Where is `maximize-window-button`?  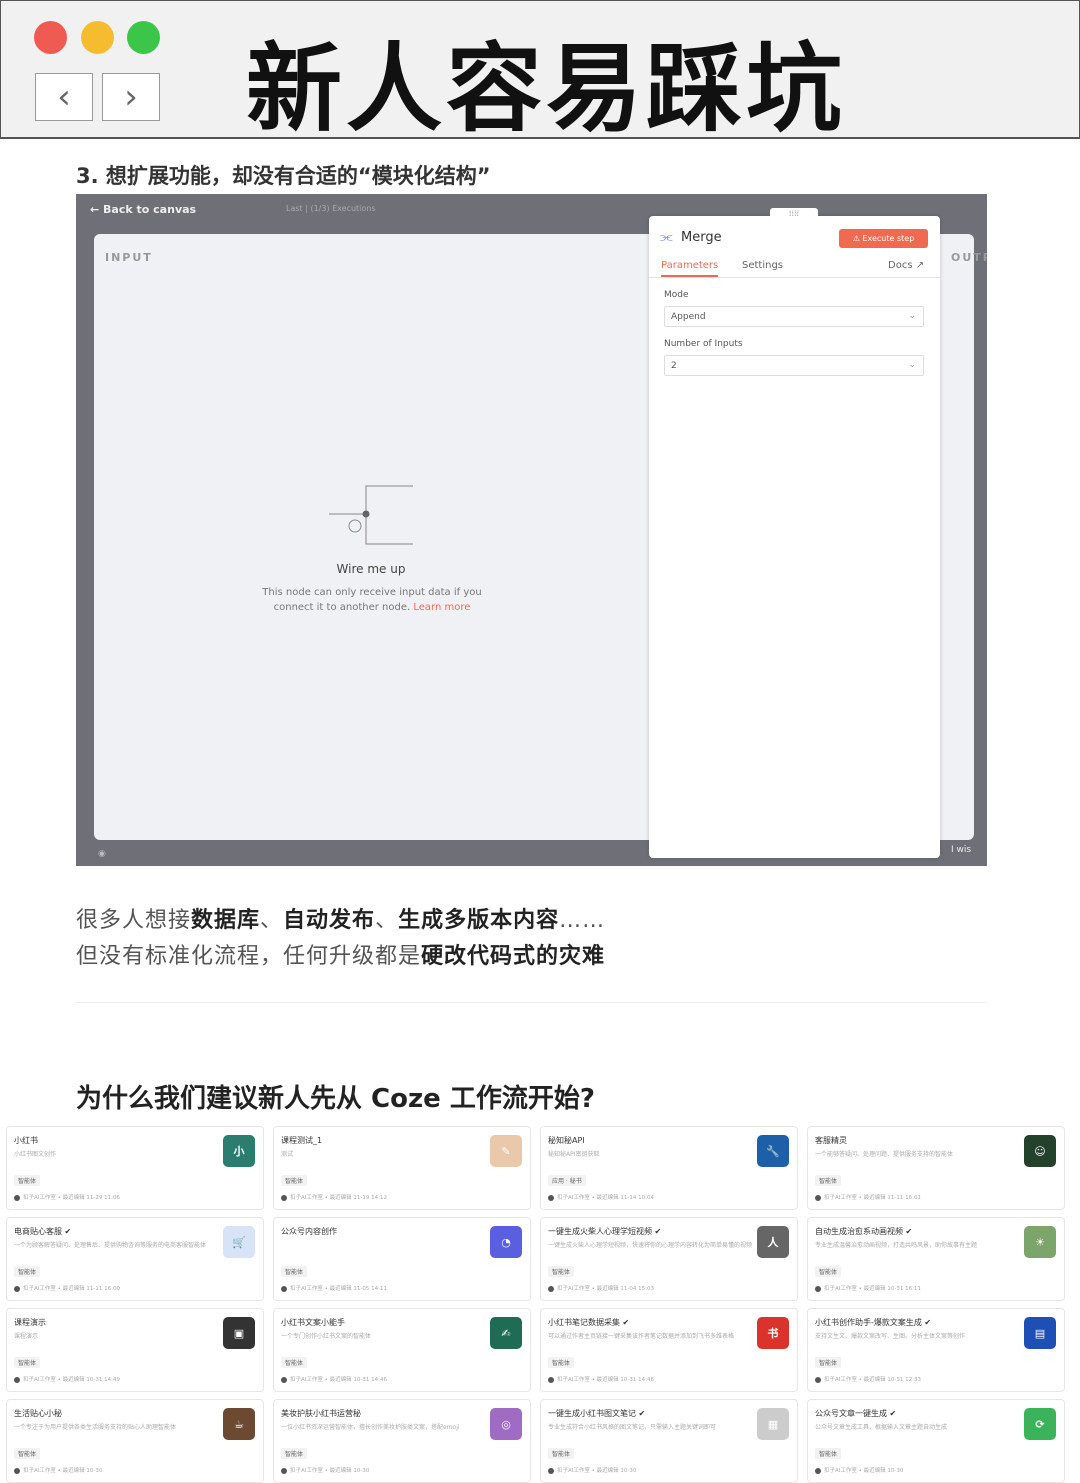
maximize-window-button is located at coordinates (143, 37).